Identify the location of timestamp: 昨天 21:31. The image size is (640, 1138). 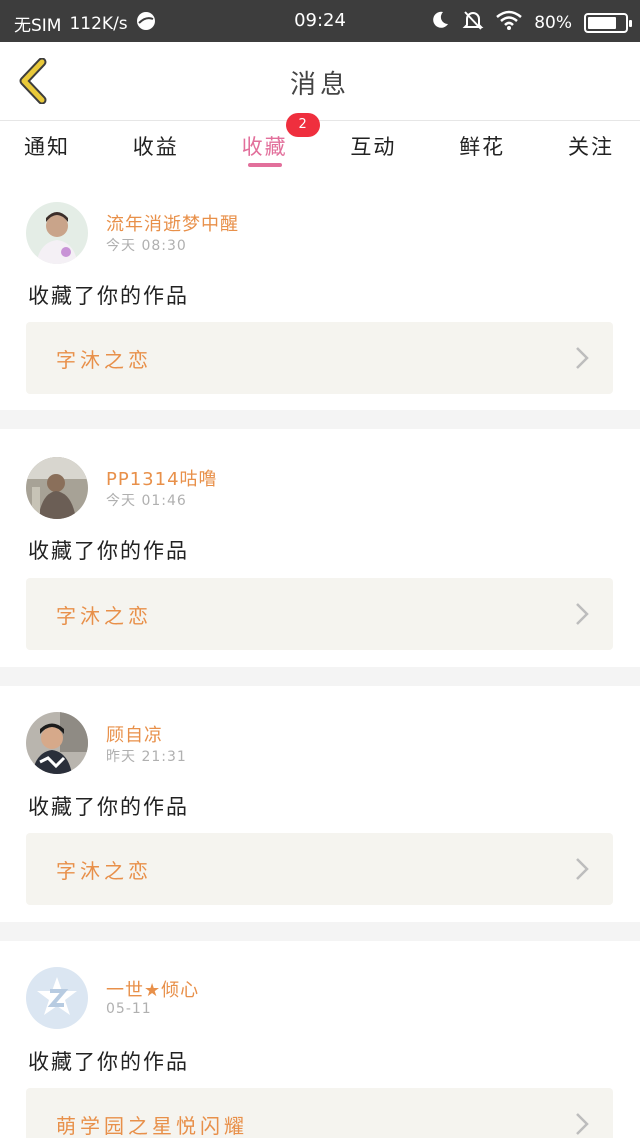
(146, 757).